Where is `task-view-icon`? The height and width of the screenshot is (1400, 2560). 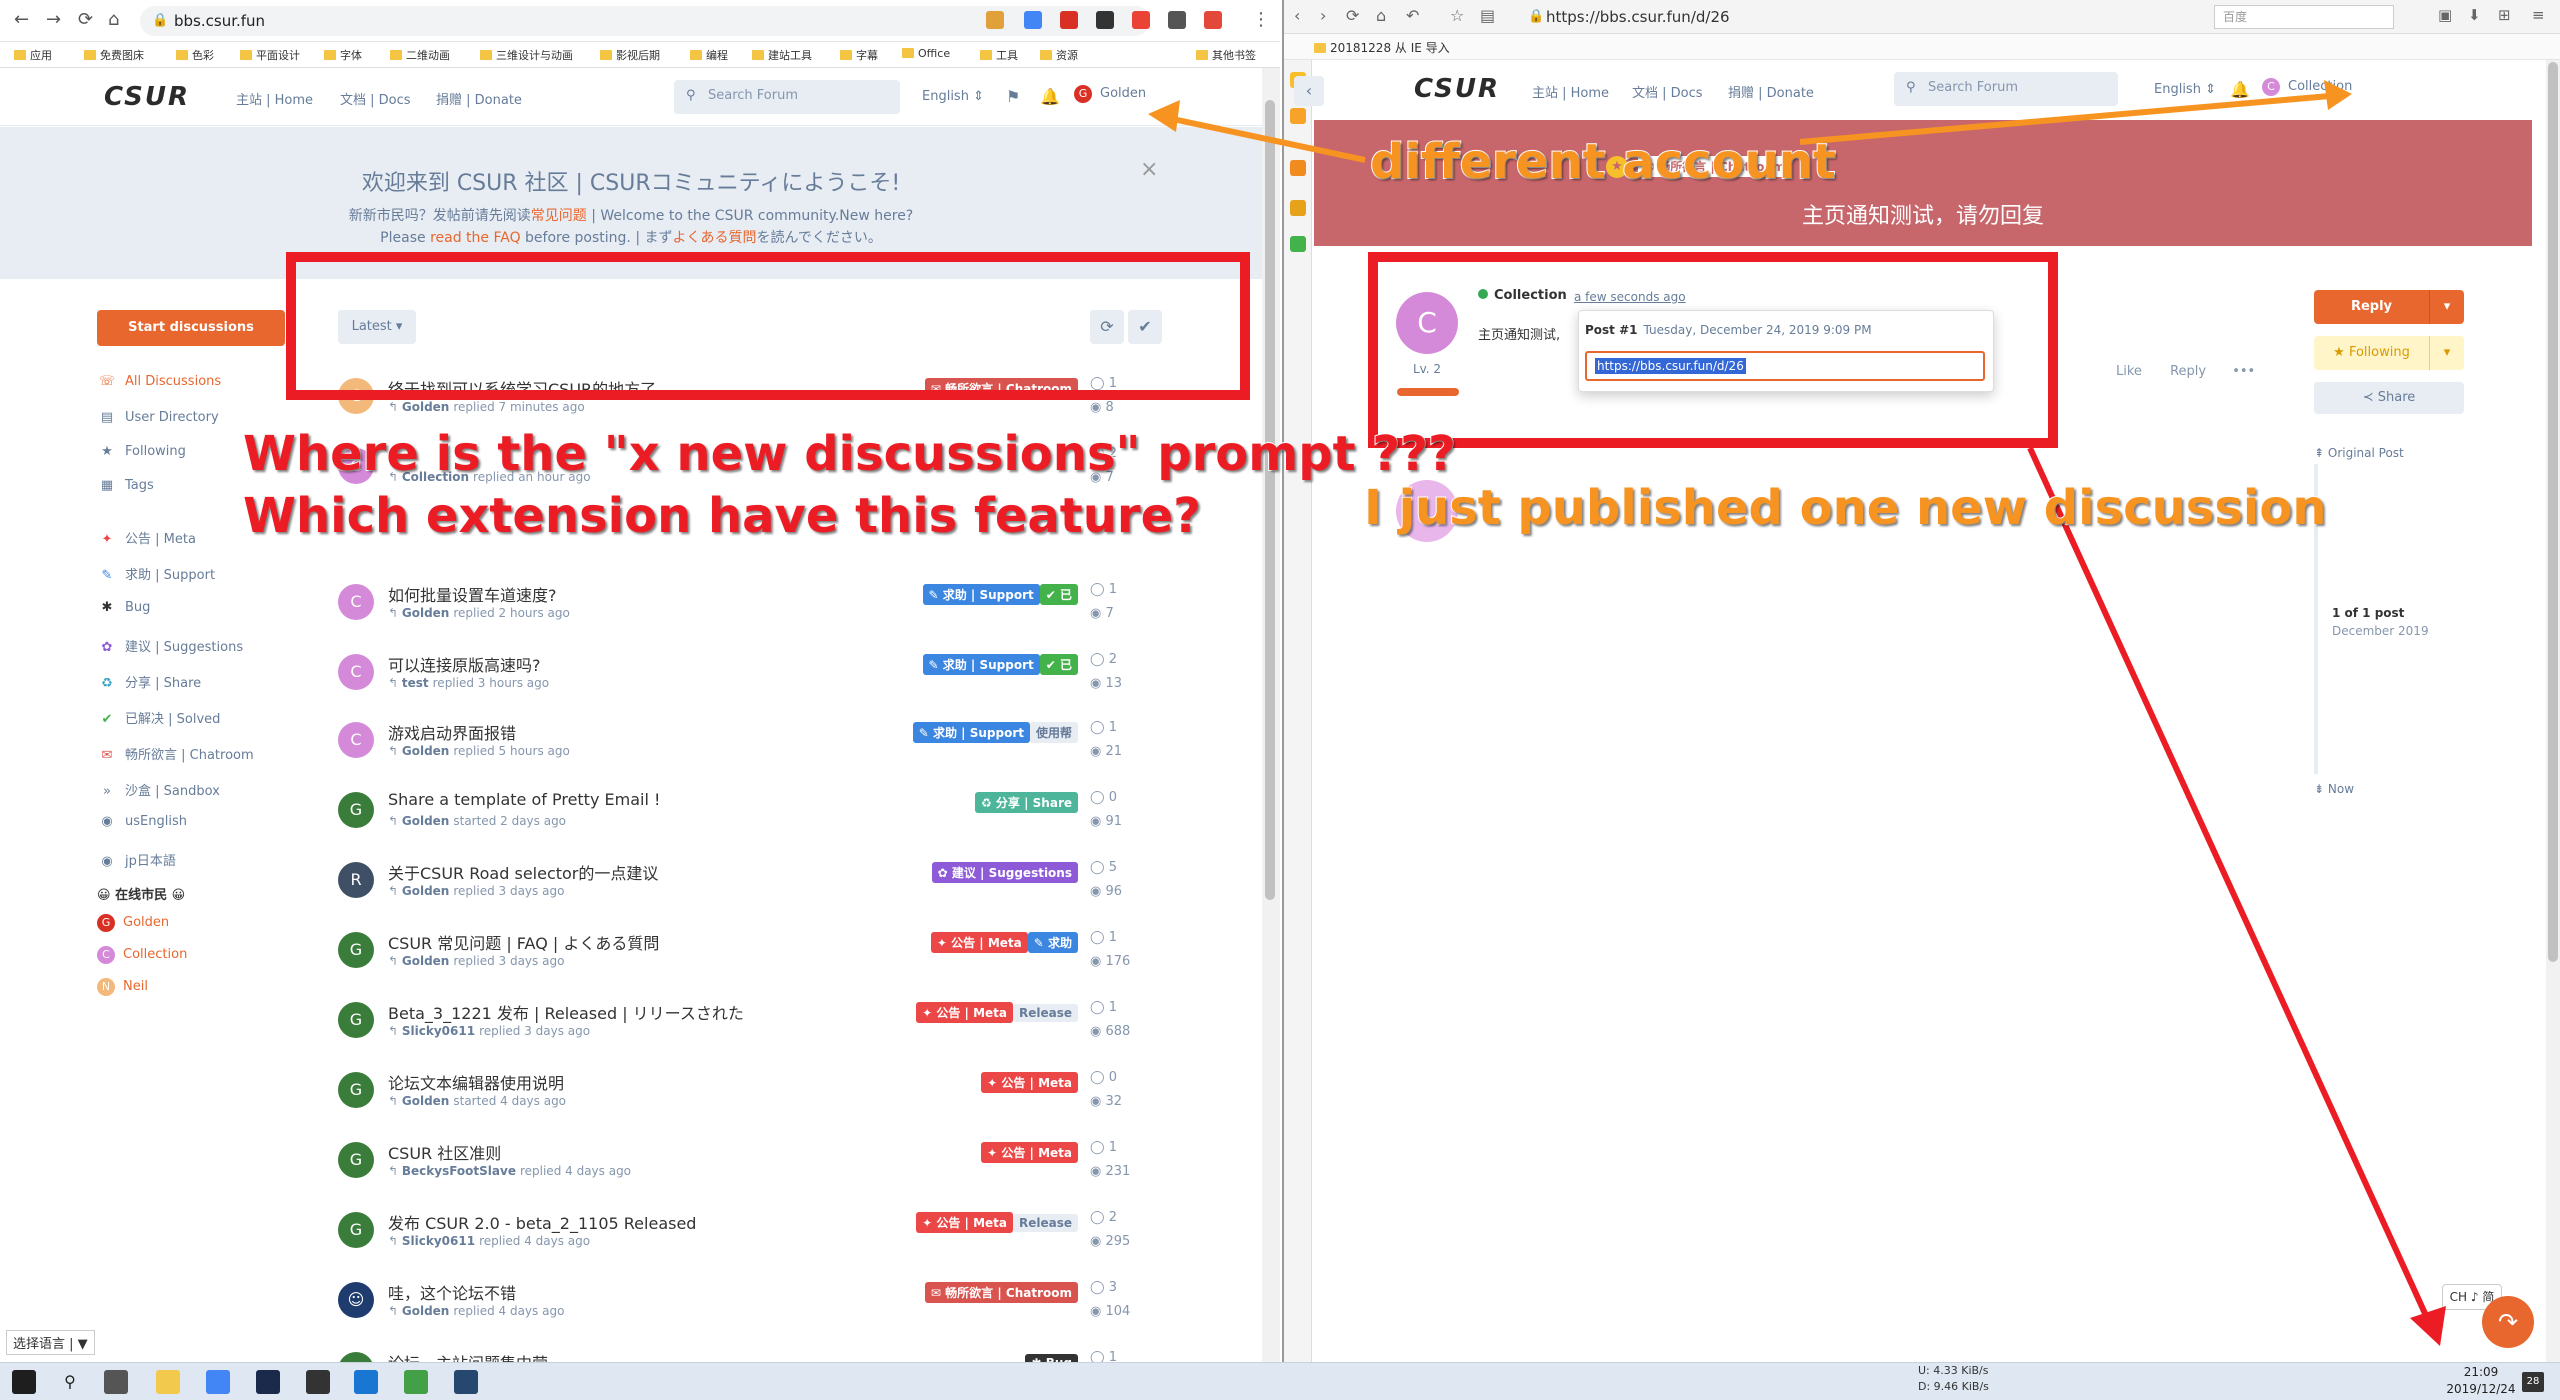
task-view-icon is located at coordinates (116, 1382).